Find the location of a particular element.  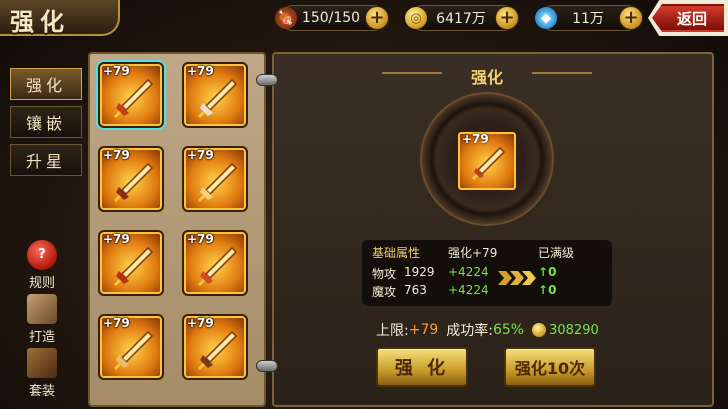

forge-label: 打造 is located at coordinates (41, 337).